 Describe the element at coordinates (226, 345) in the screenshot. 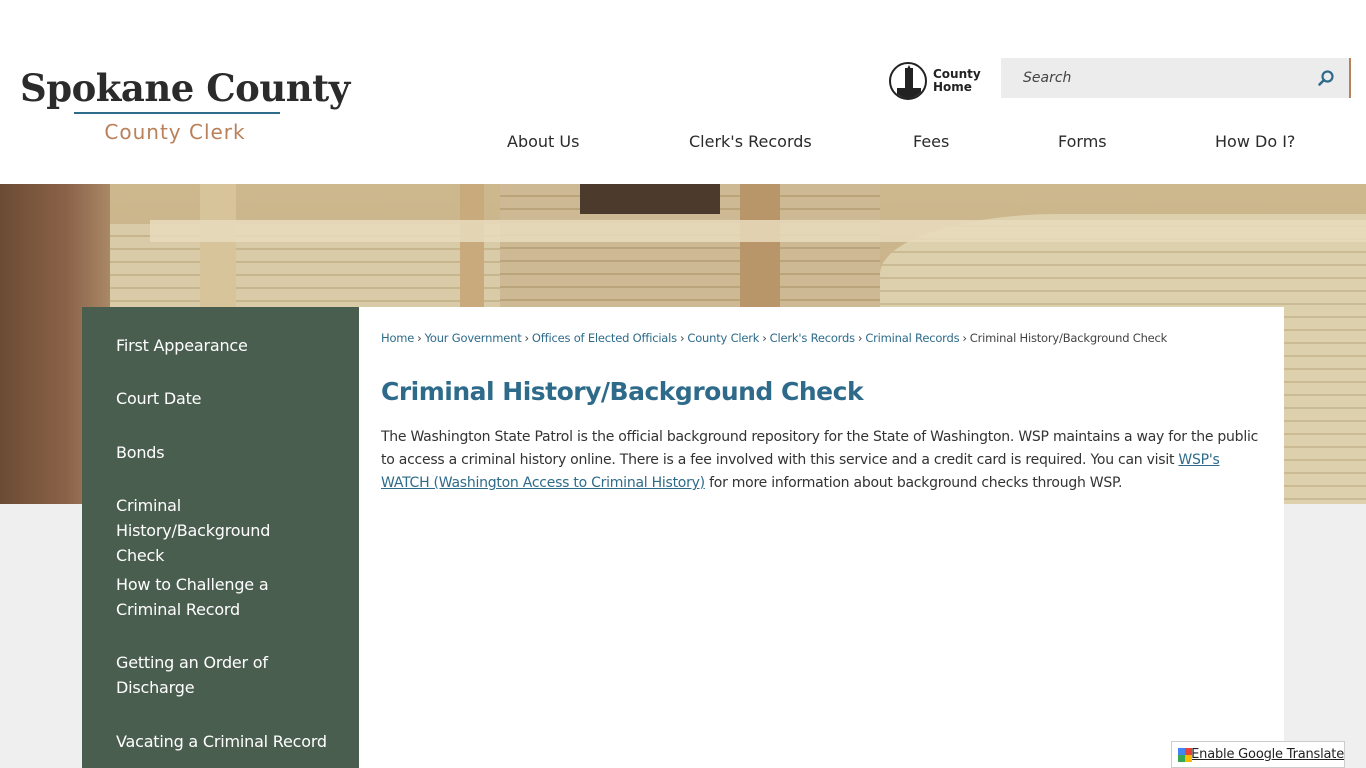

I see `sidebar-item-first-appearance: First Appearance` at that location.